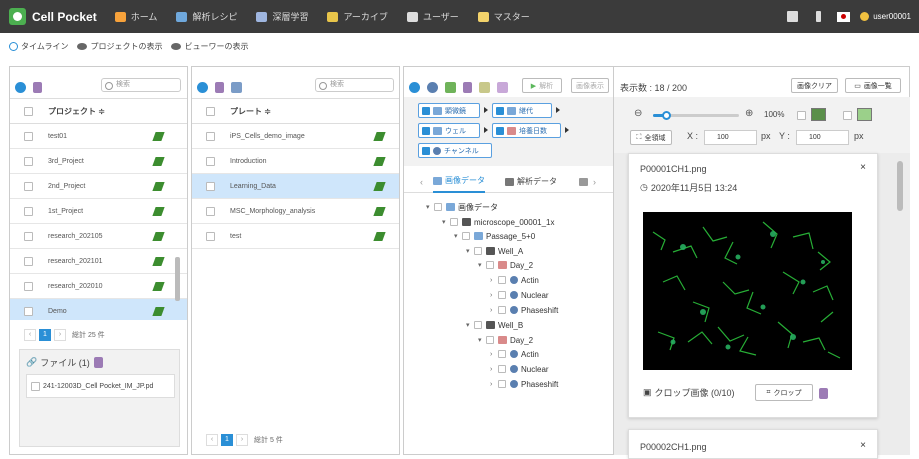 The height and width of the screenshot is (459, 919). Describe the element at coordinates (822, 137) in the screenshot. I see `y-input: 100` at that location.